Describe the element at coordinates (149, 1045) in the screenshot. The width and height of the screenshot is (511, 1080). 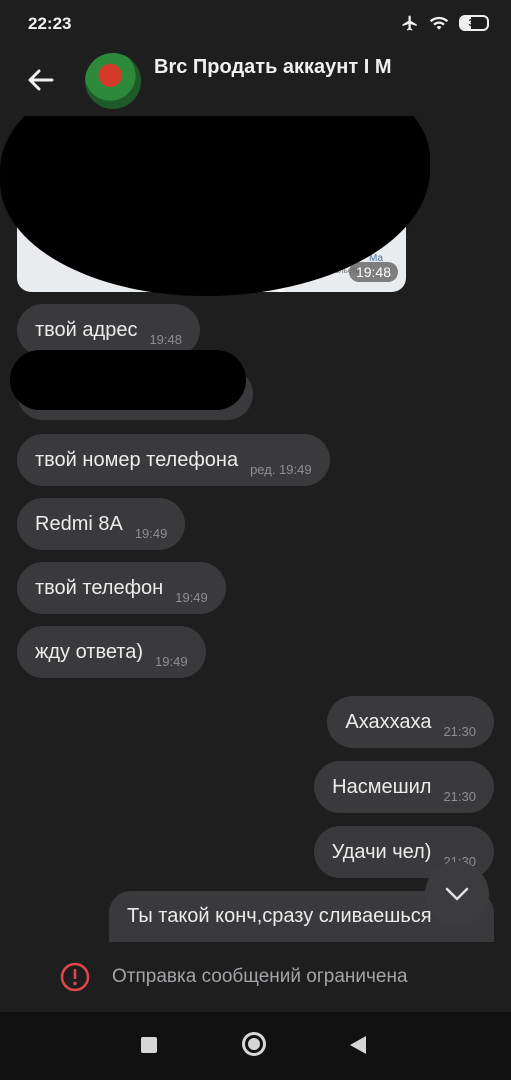
I see `recents-button` at that location.